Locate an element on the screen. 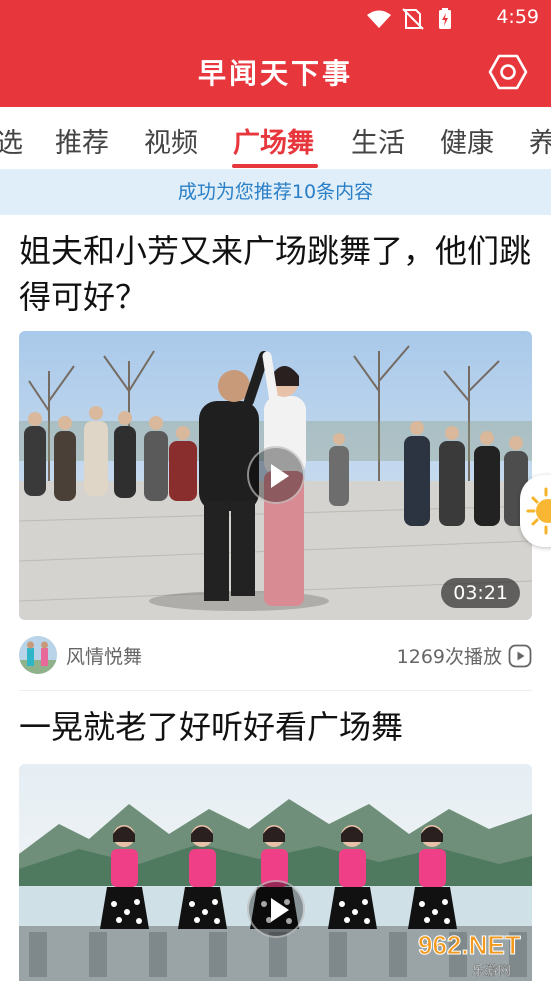 The image size is (551, 984). tab-square-dance: 广场舞 is located at coordinates (273, 140).